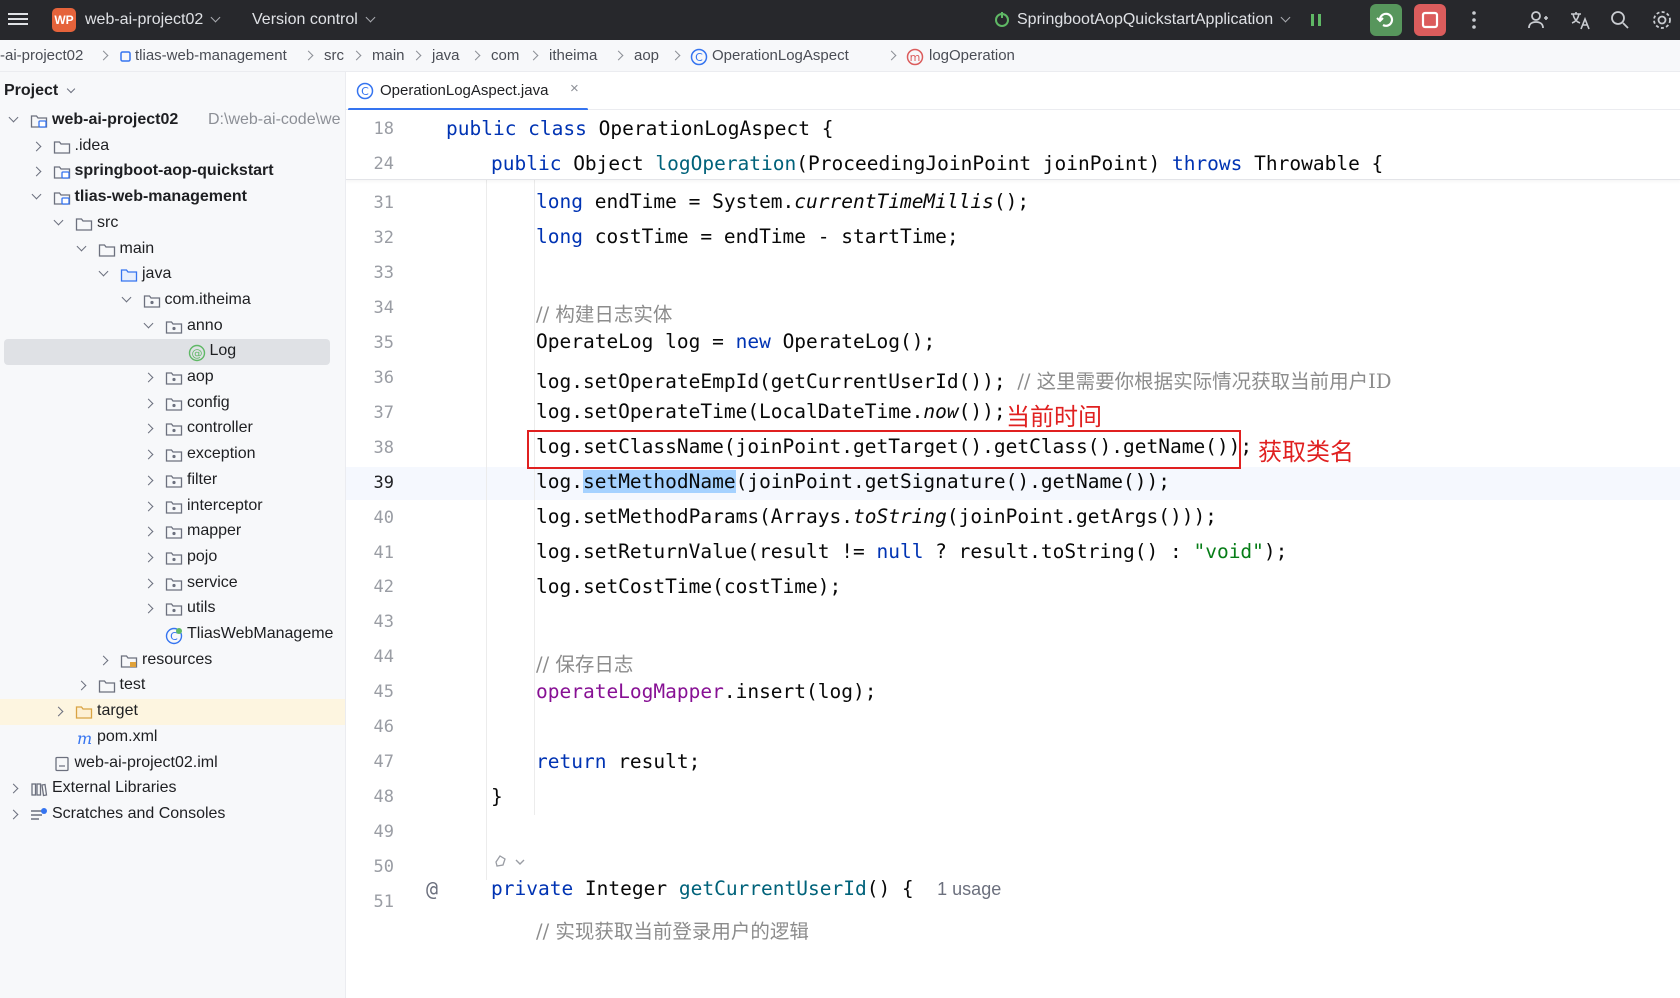 This screenshot has width=1680, height=998. Describe the element at coordinates (383, 797) in the screenshot. I see `line-number: 48` at that location.